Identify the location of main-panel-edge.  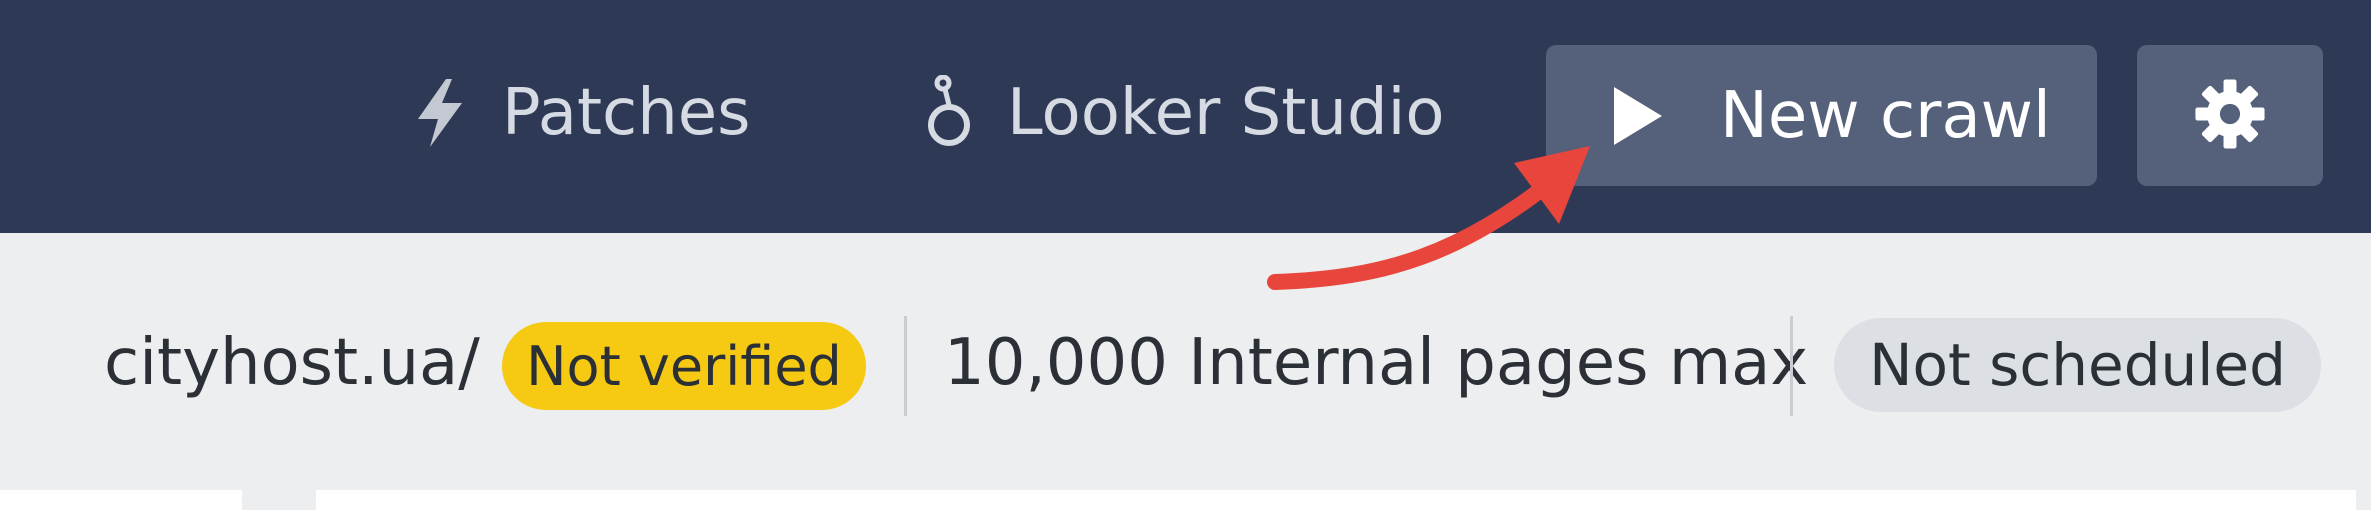
(1336, 500).